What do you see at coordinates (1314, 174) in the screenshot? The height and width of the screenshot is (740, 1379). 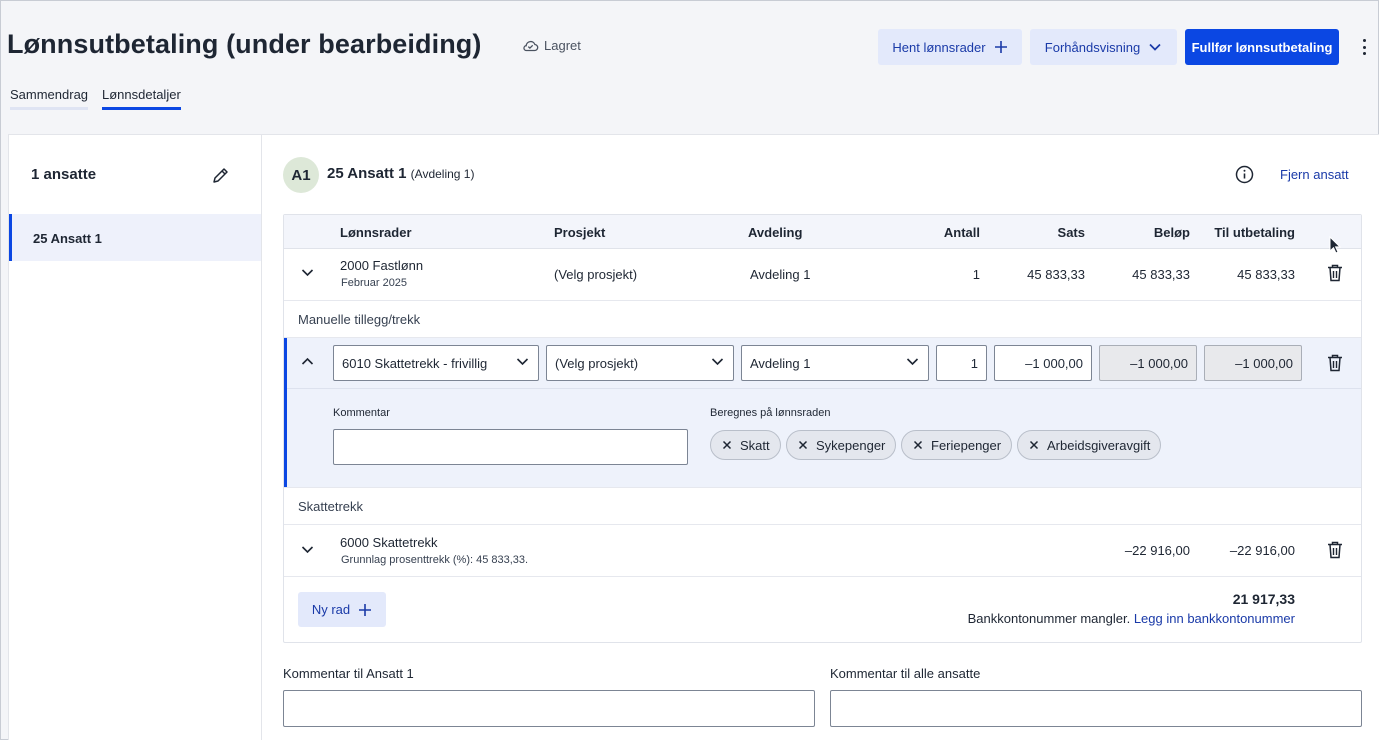 I see `remove-employee-link: Fjern ansatt` at bounding box center [1314, 174].